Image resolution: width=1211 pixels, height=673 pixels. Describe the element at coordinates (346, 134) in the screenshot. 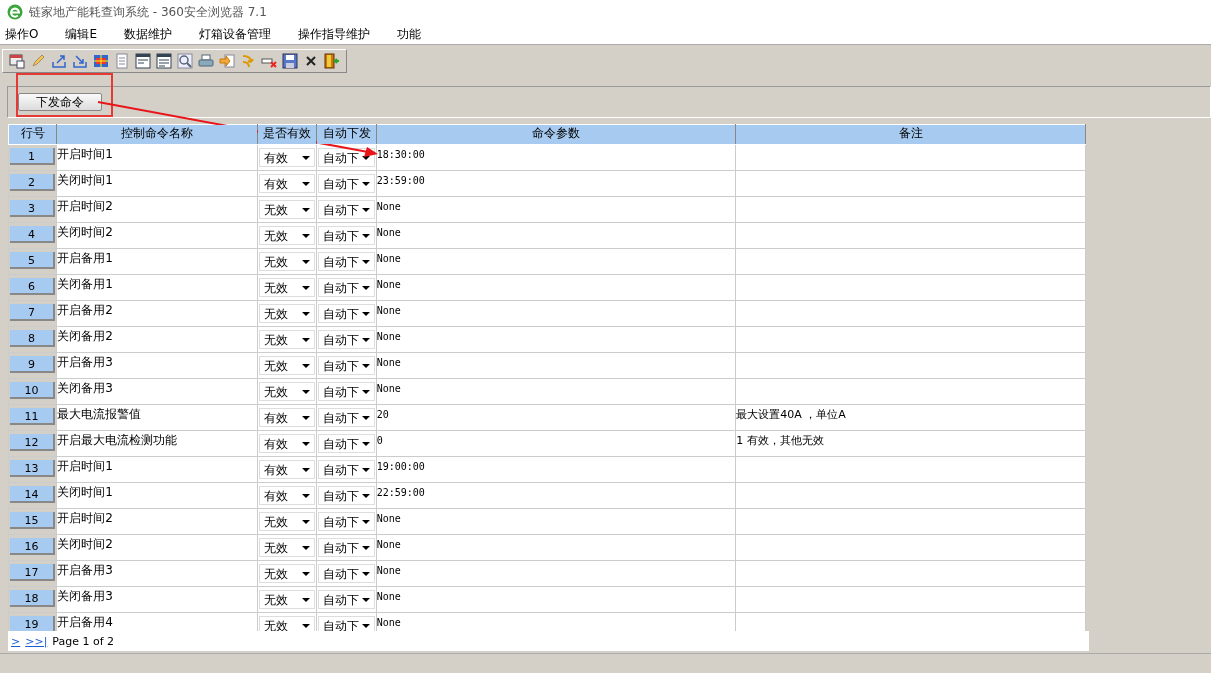

I see `column-header: 自动下发` at that location.